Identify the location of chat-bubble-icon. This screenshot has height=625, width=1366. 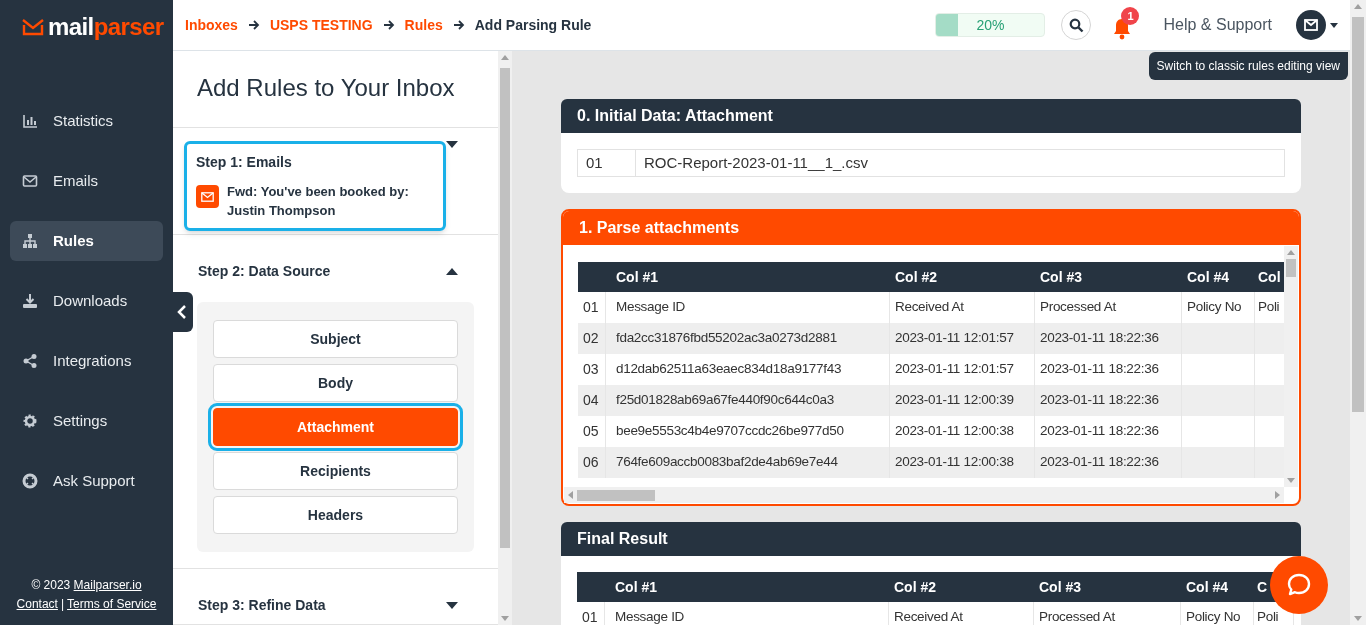
(1299, 585).